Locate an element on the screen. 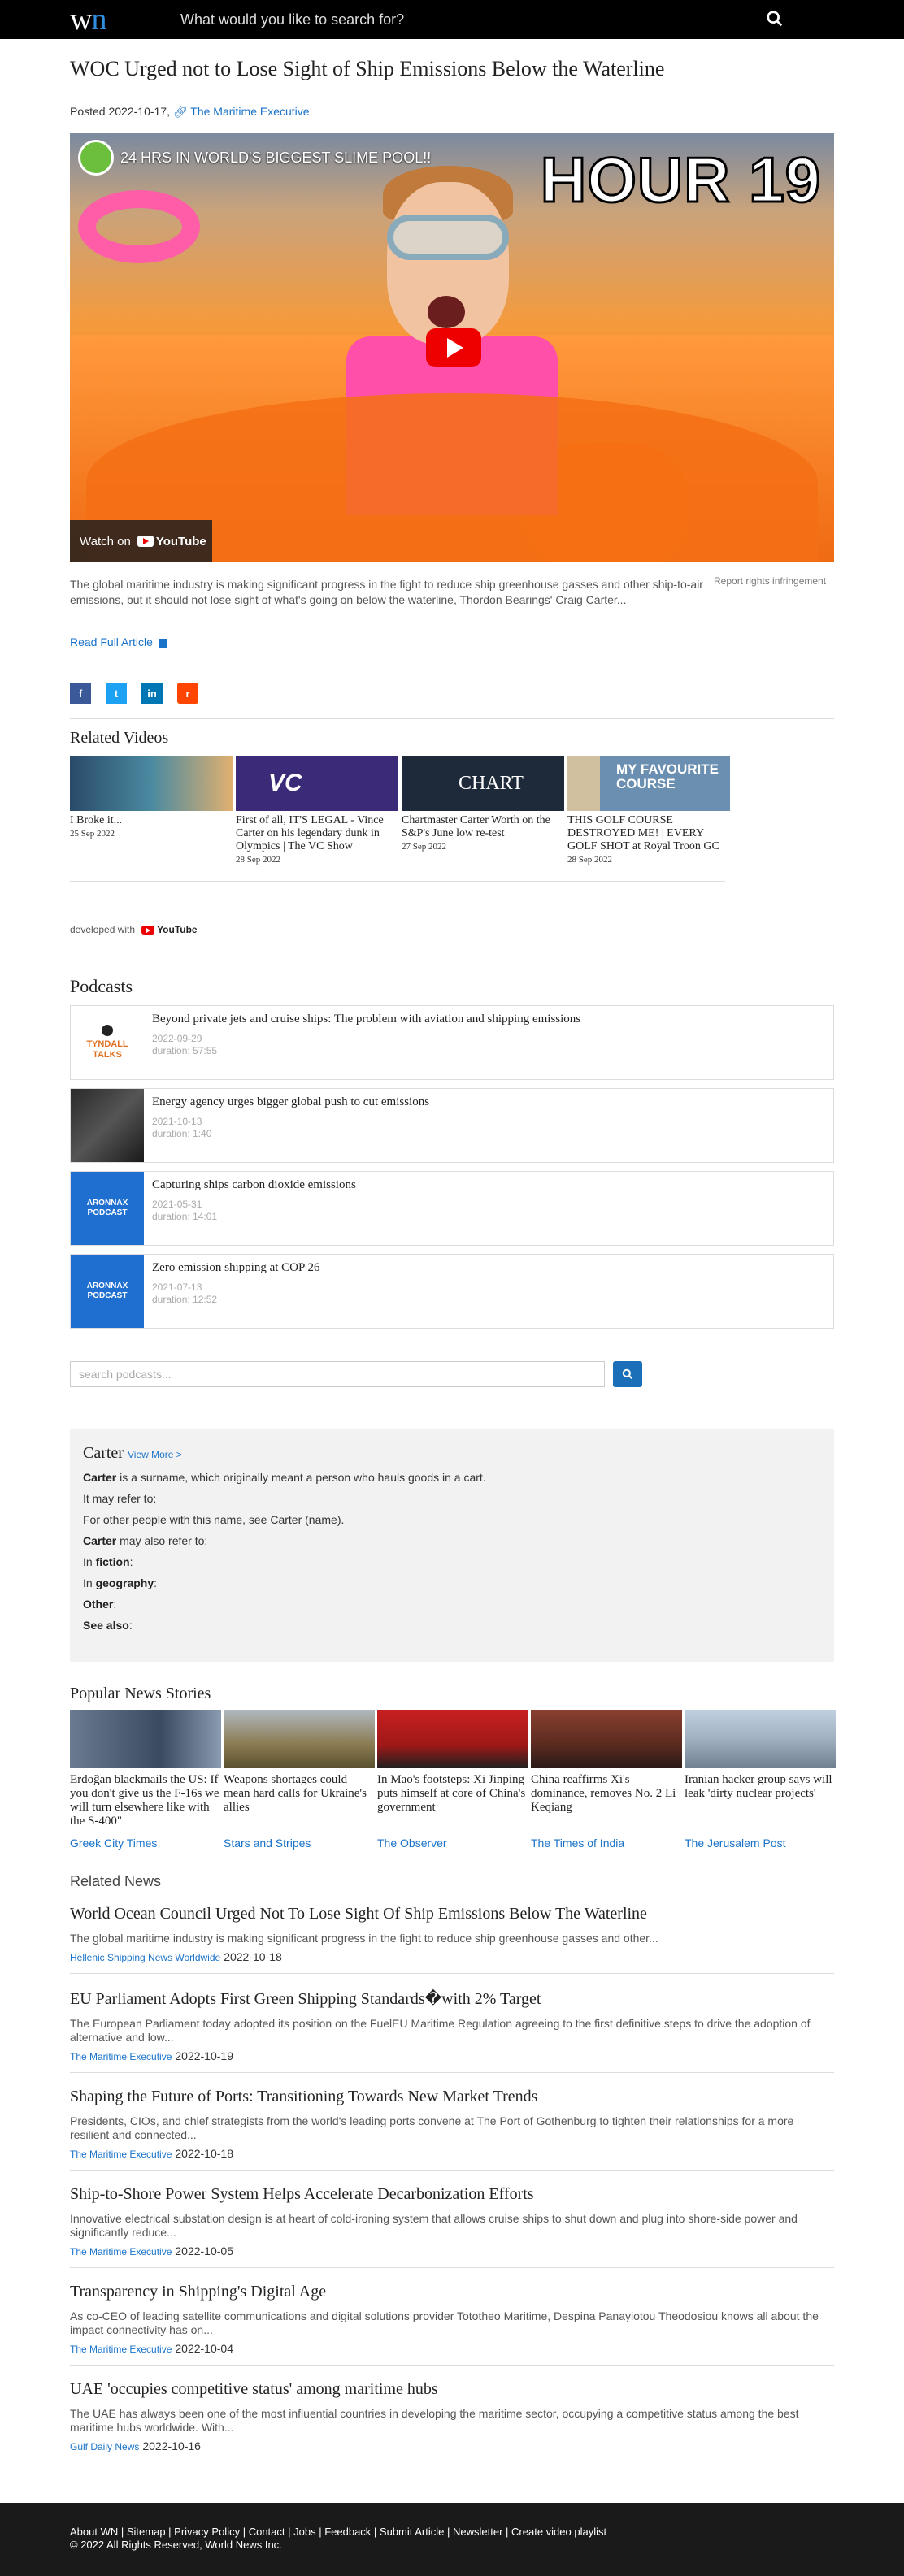  related-news-title: Related News is located at coordinates (116, 1881).